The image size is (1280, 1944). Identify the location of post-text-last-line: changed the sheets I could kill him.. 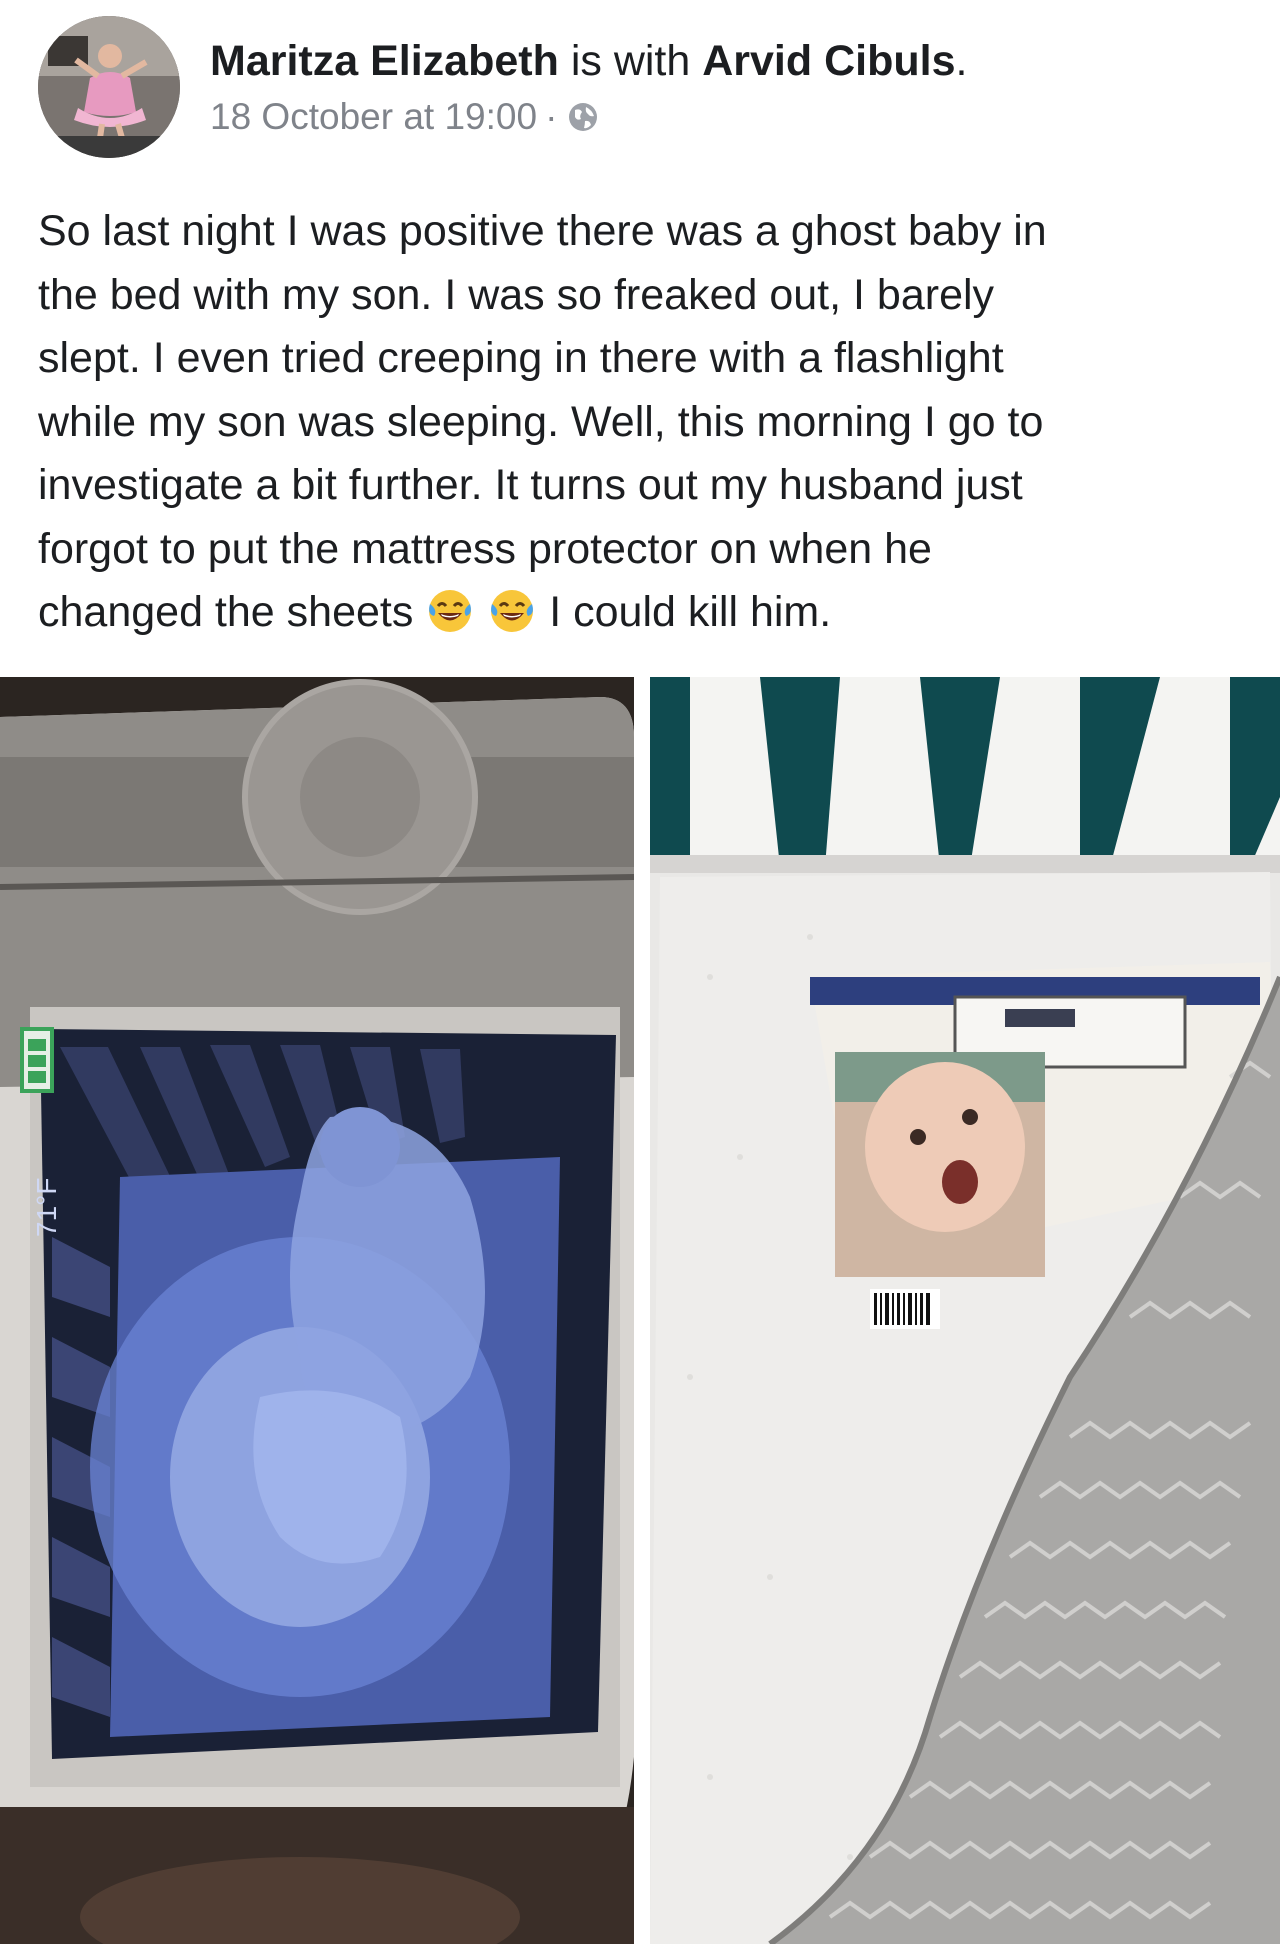
(643, 613).